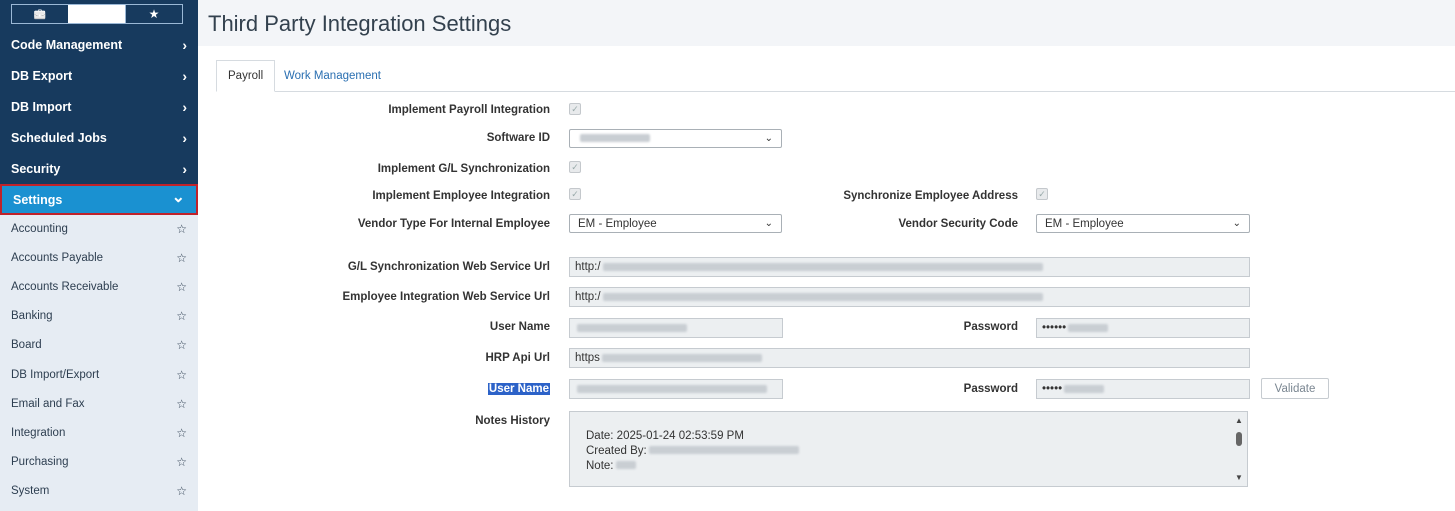  Describe the element at coordinates (517, 358) in the screenshot. I see `hrp-api-url-label: HRP Api Url` at that location.